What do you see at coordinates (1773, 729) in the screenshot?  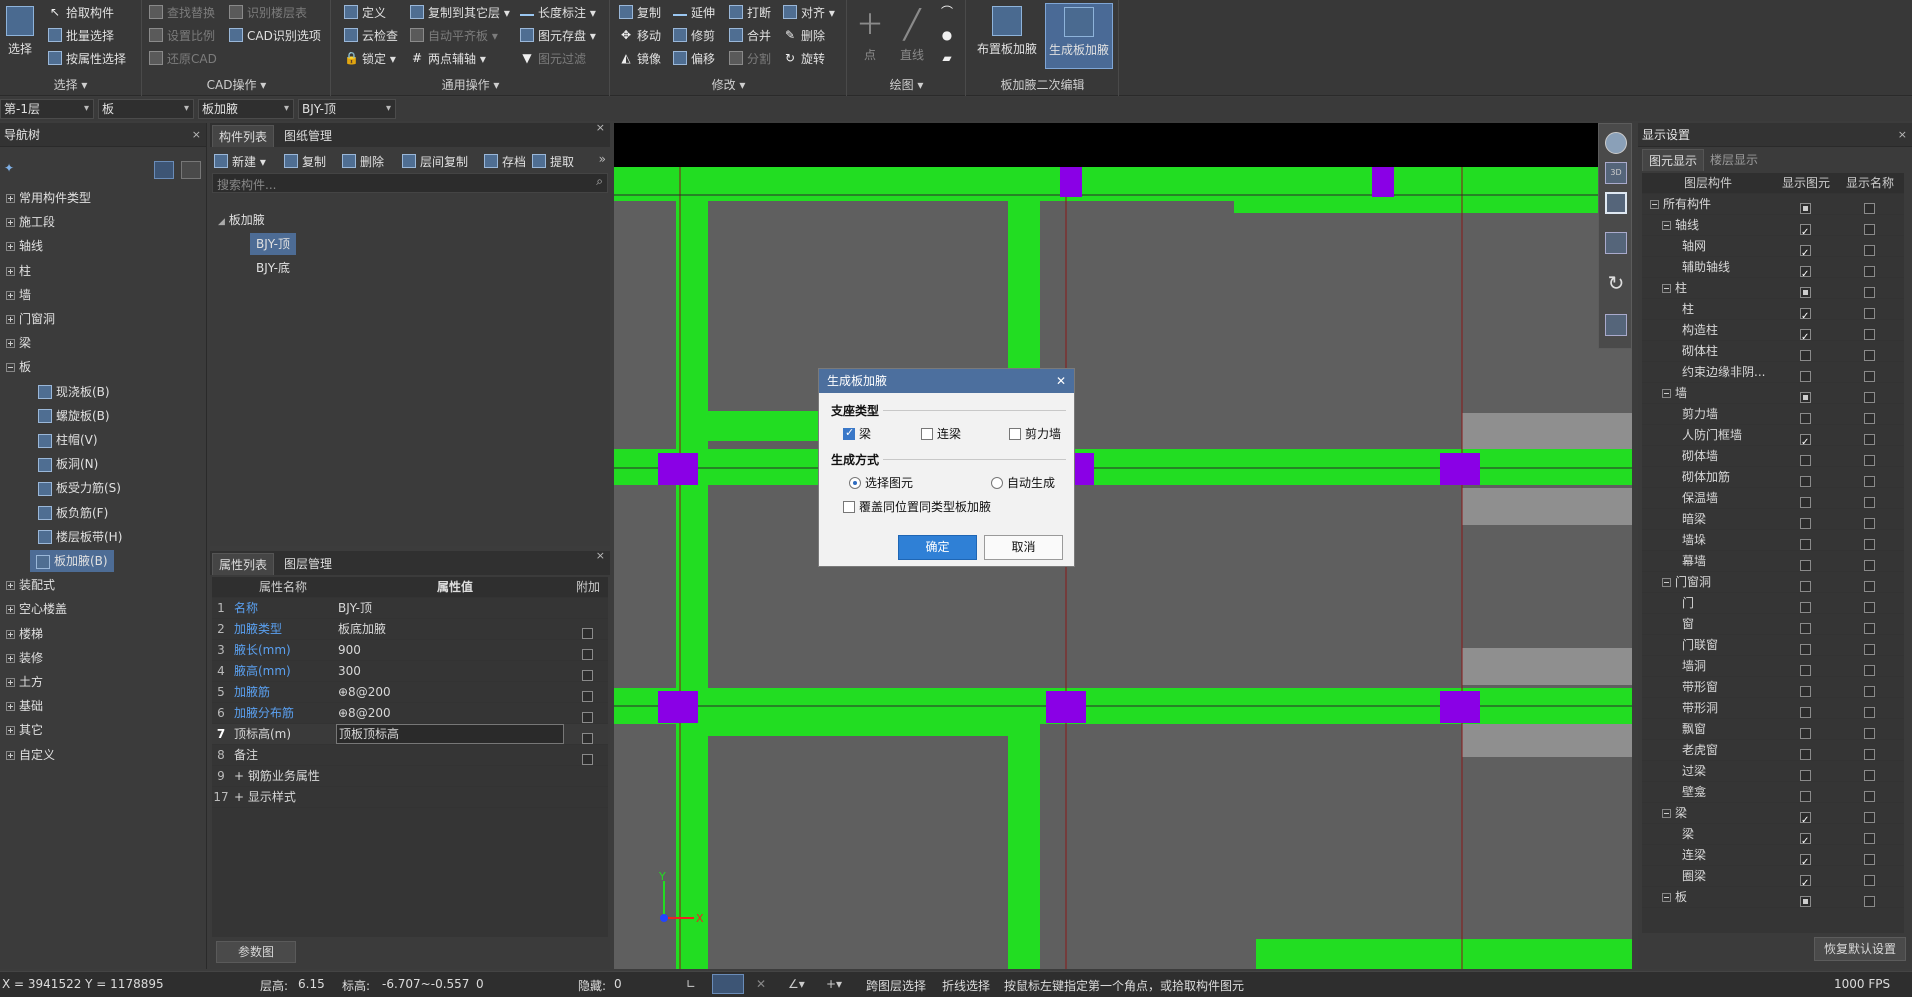 I see `display-row: 飘窗` at bounding box center [1773, 729].